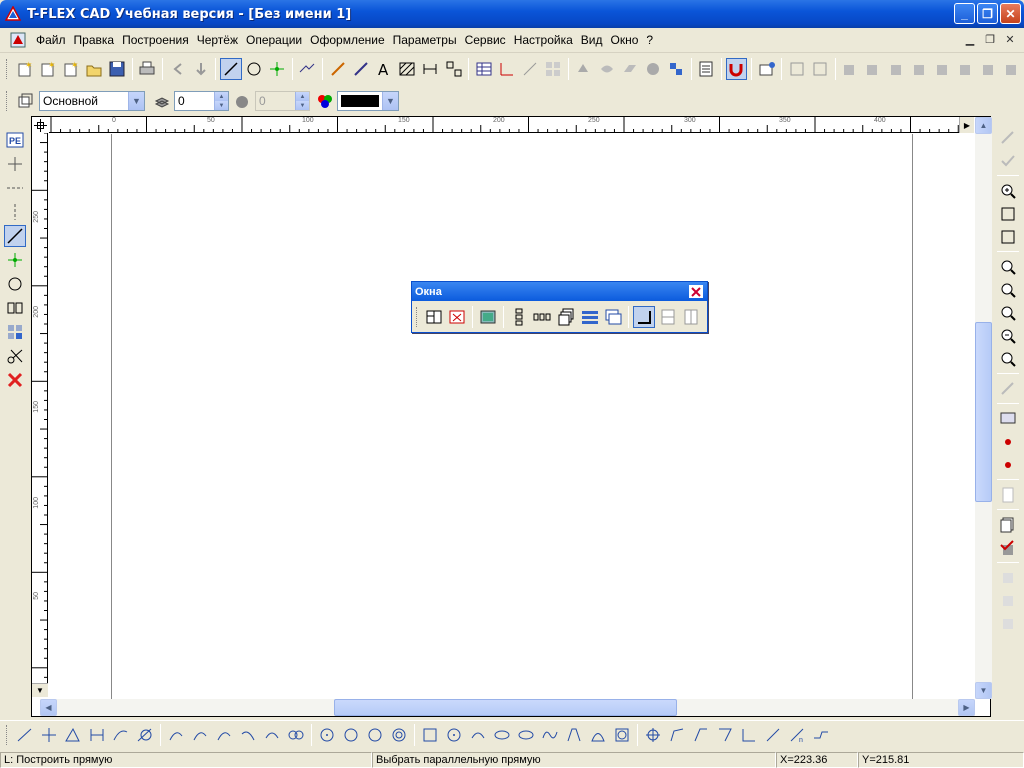 The height and width of the screenshot is (768, 1024). I want to click on 3d-op-3-icon, so click(896, 69).